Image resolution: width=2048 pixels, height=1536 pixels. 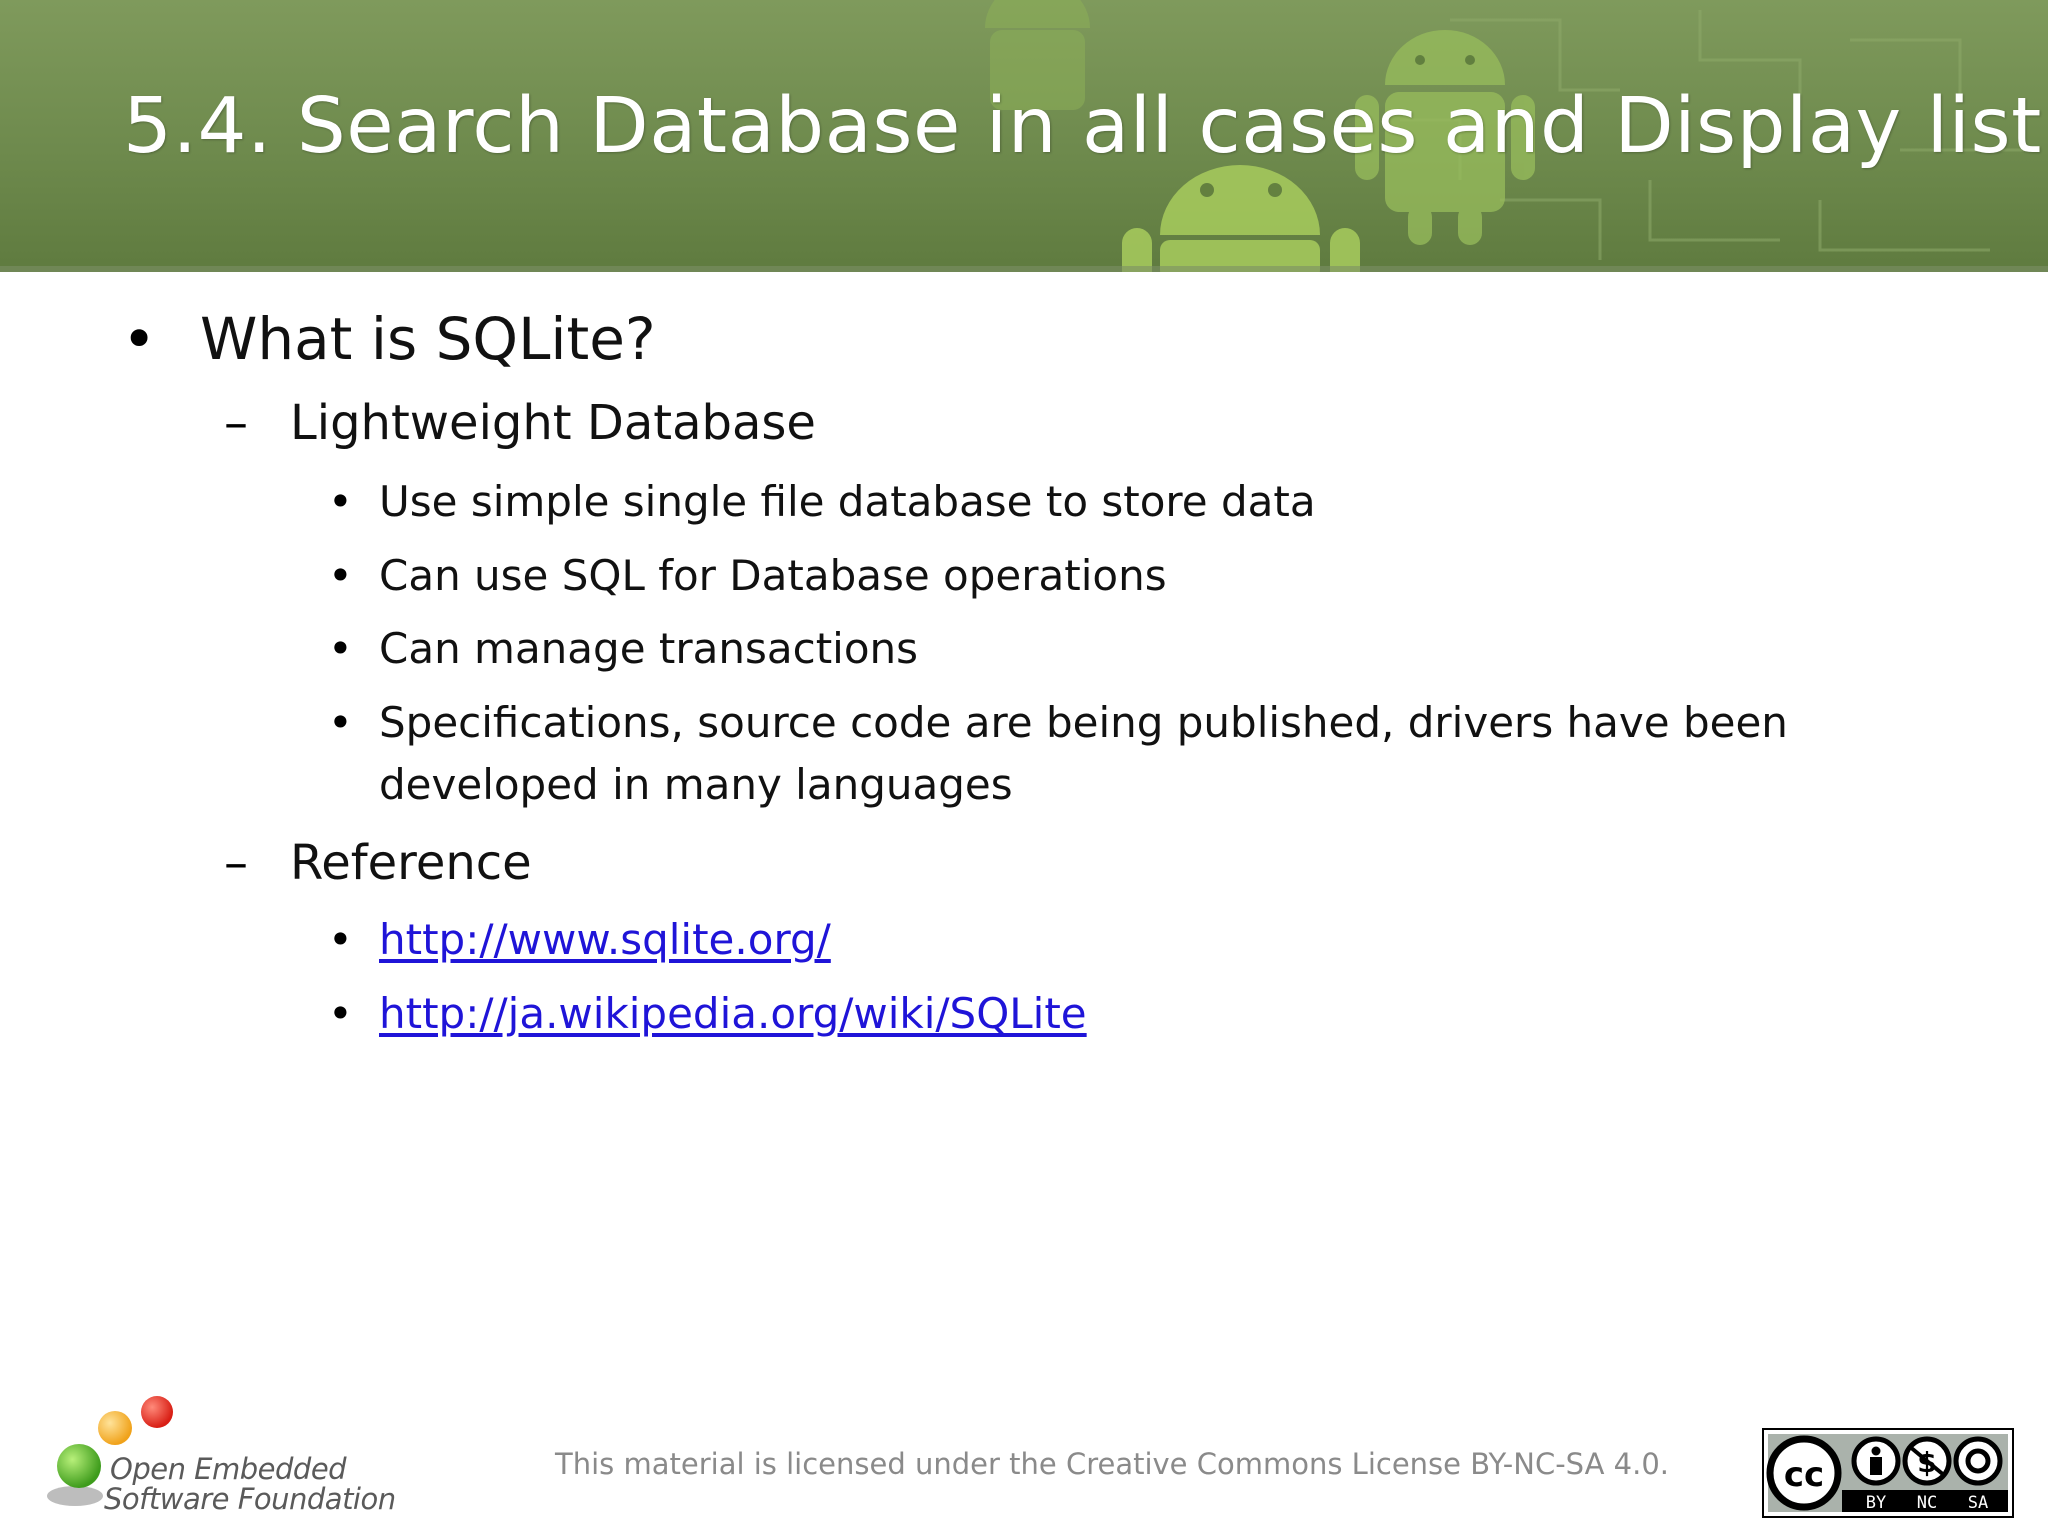 What do you see at coordinates (1876, 1503) in the screenshot?
I see `cc-by-label: BY` at bounding box center [1876, 1503].